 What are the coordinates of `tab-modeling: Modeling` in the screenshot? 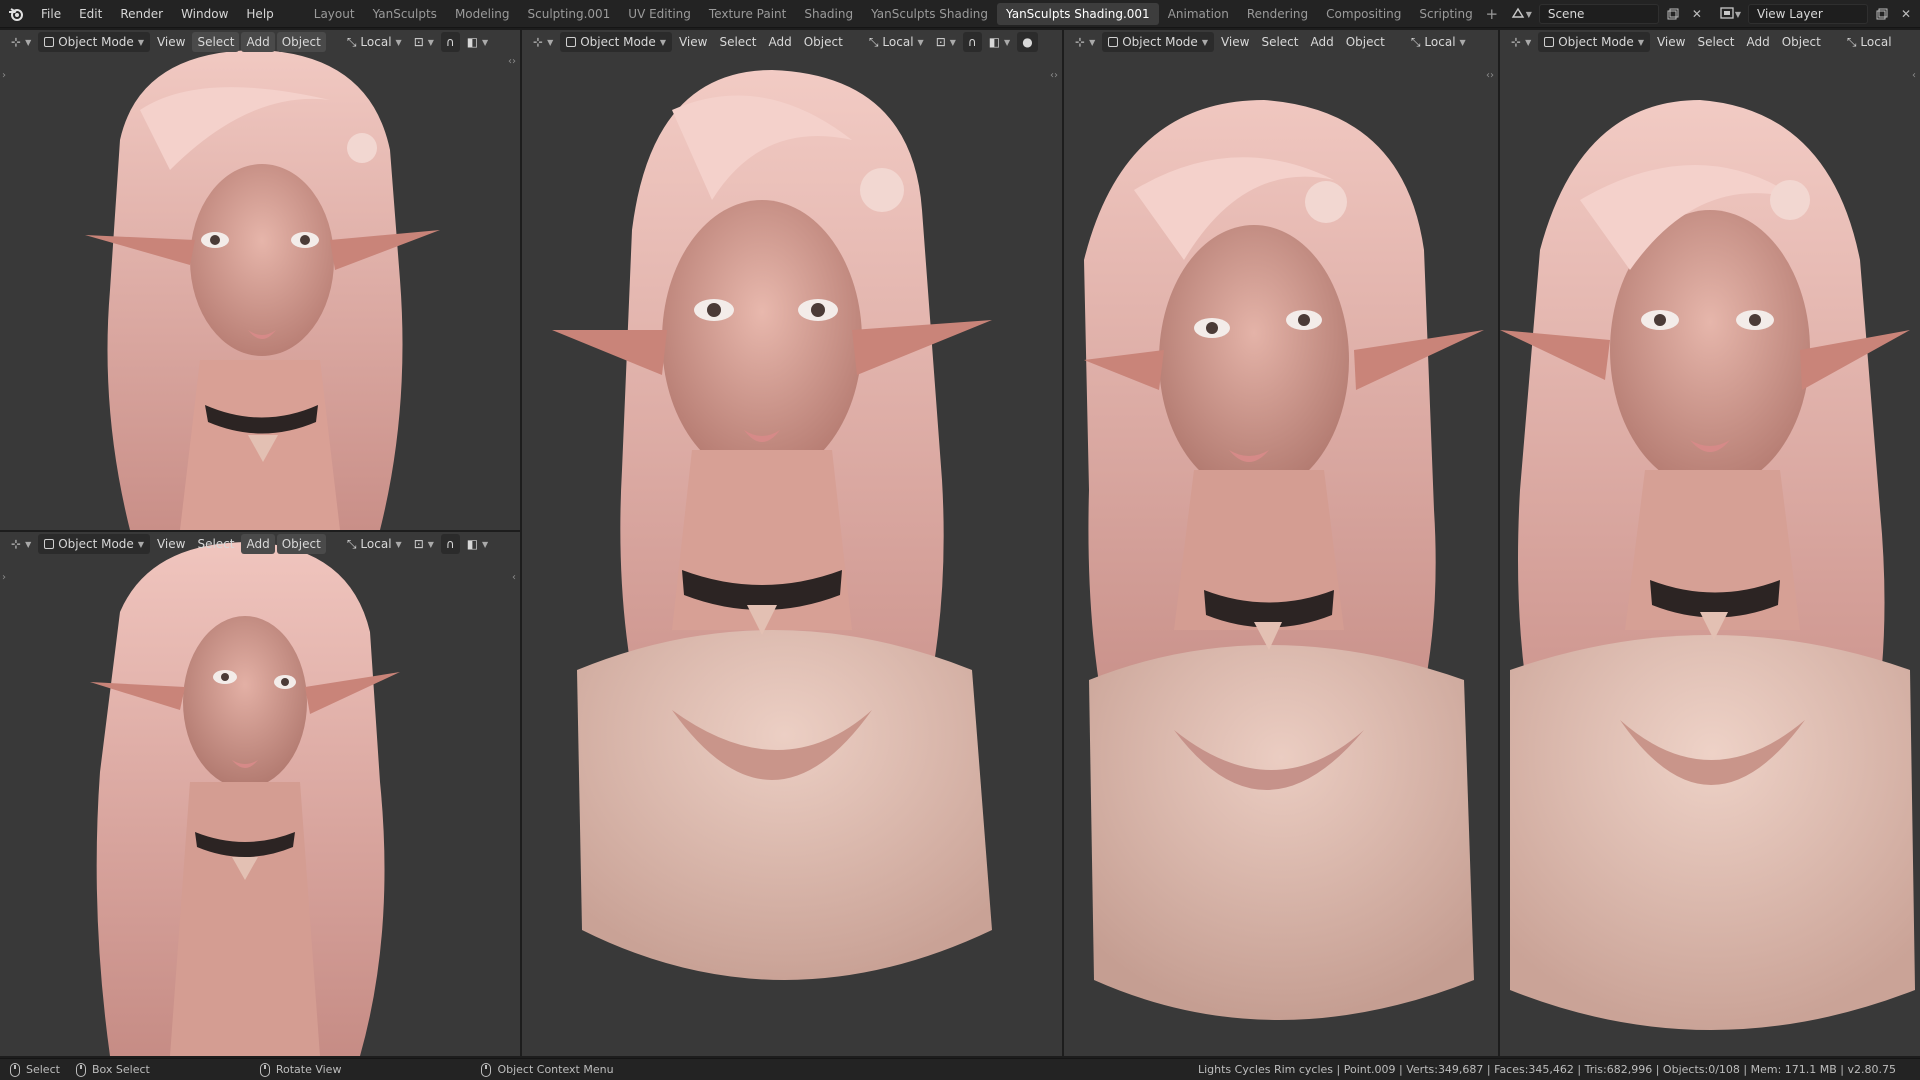 It's located at (482, 14).